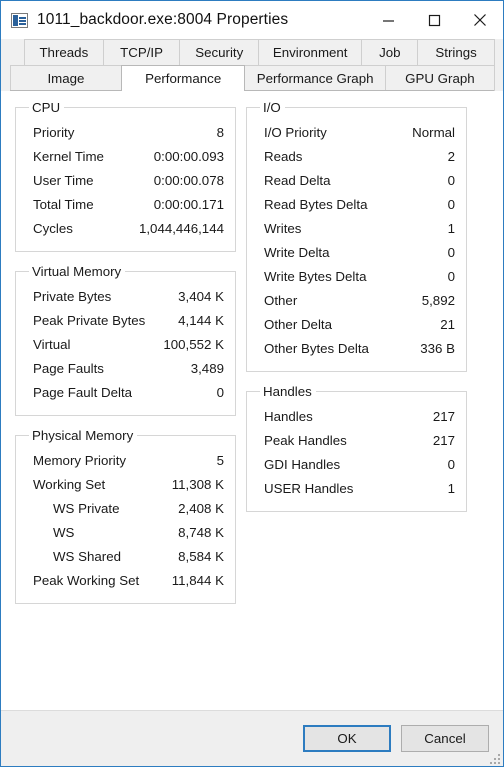  What do you see at coordinates (86, 580) in the screenshot?
I see `metric-label: Peak Working Set` at bounding box center [86, 580].